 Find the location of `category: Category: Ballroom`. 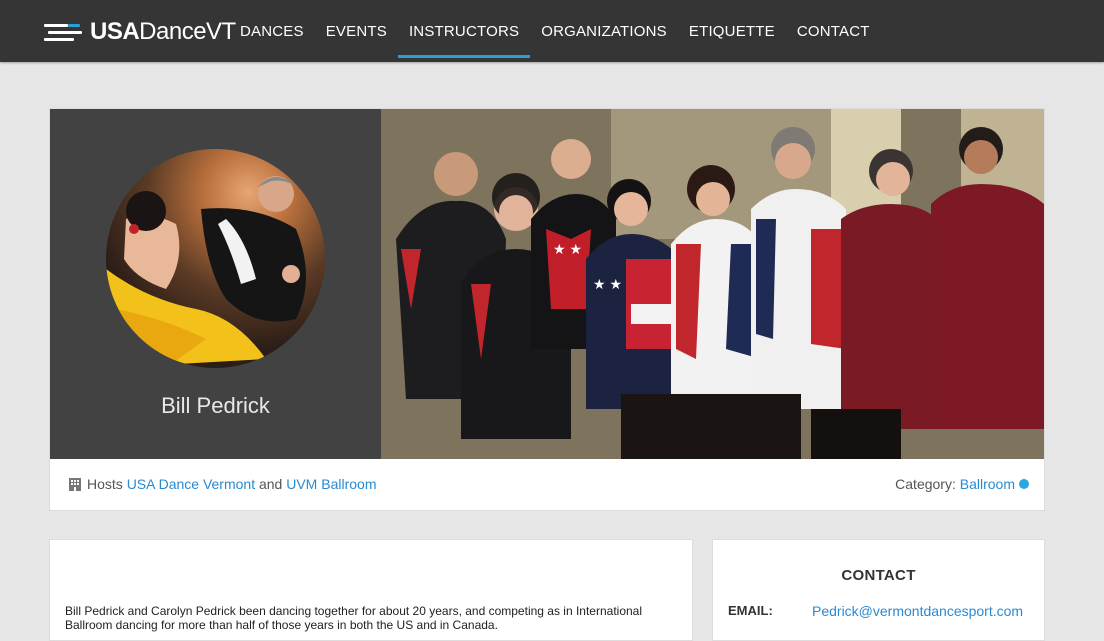

category: Category: Ballroom is located at coordinates (962, 484).